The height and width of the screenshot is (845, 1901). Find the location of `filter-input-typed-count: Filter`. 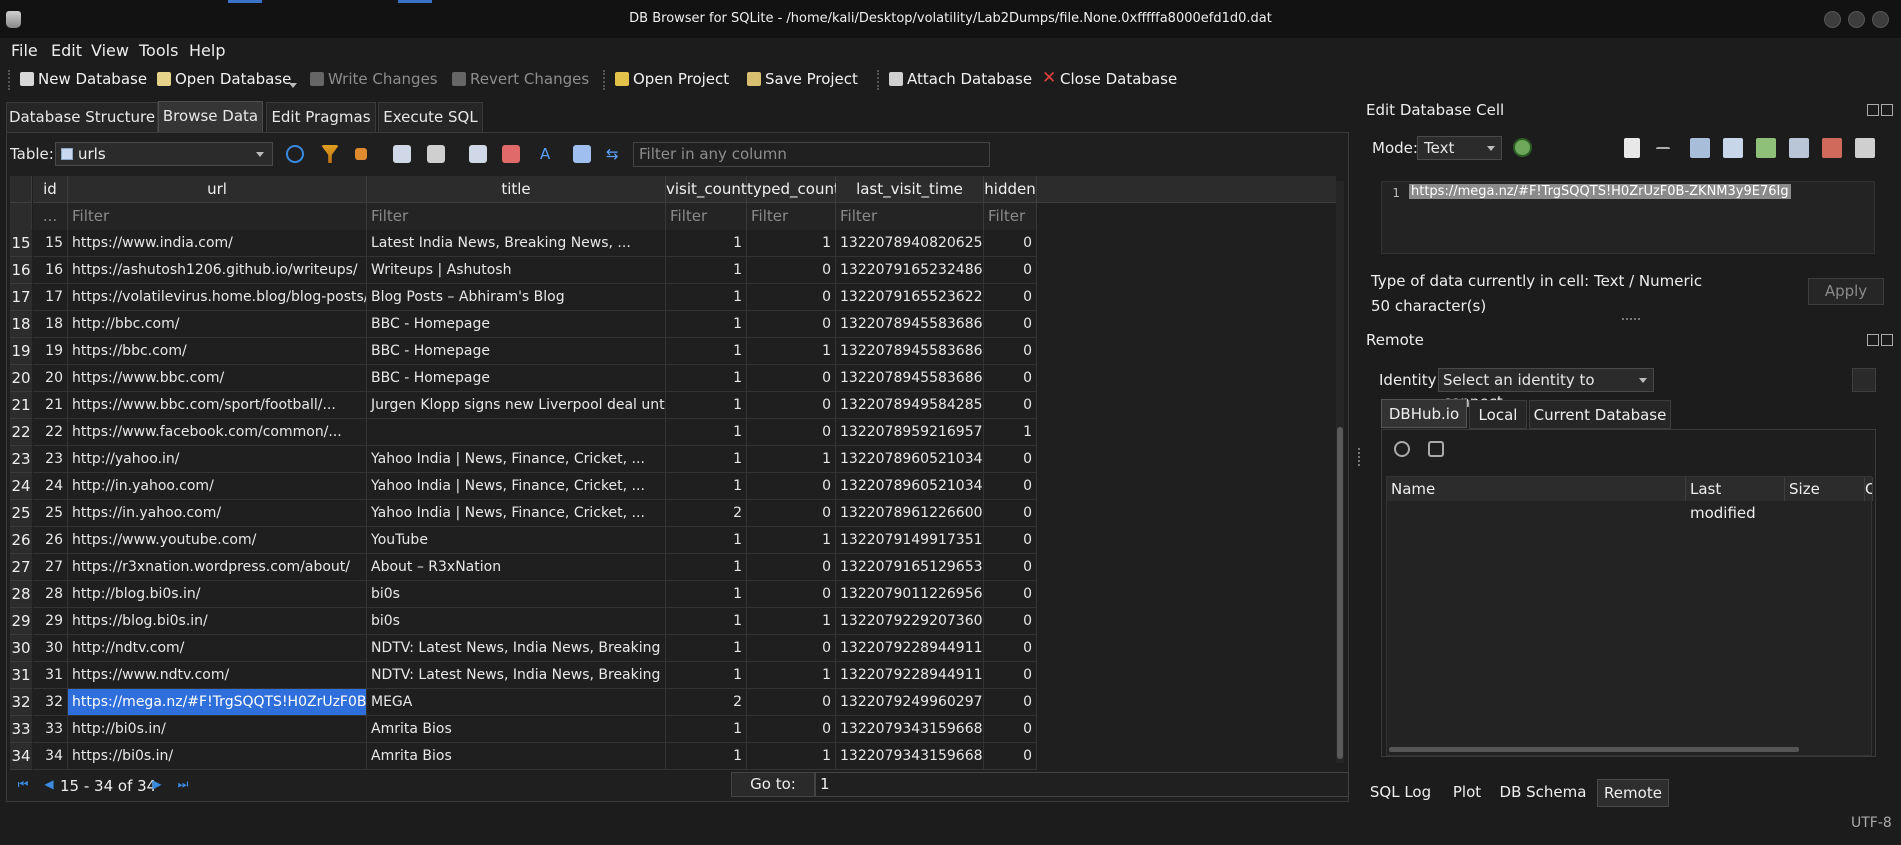

filter-input-typed-count: Filter is located at coordinates (791, 216).